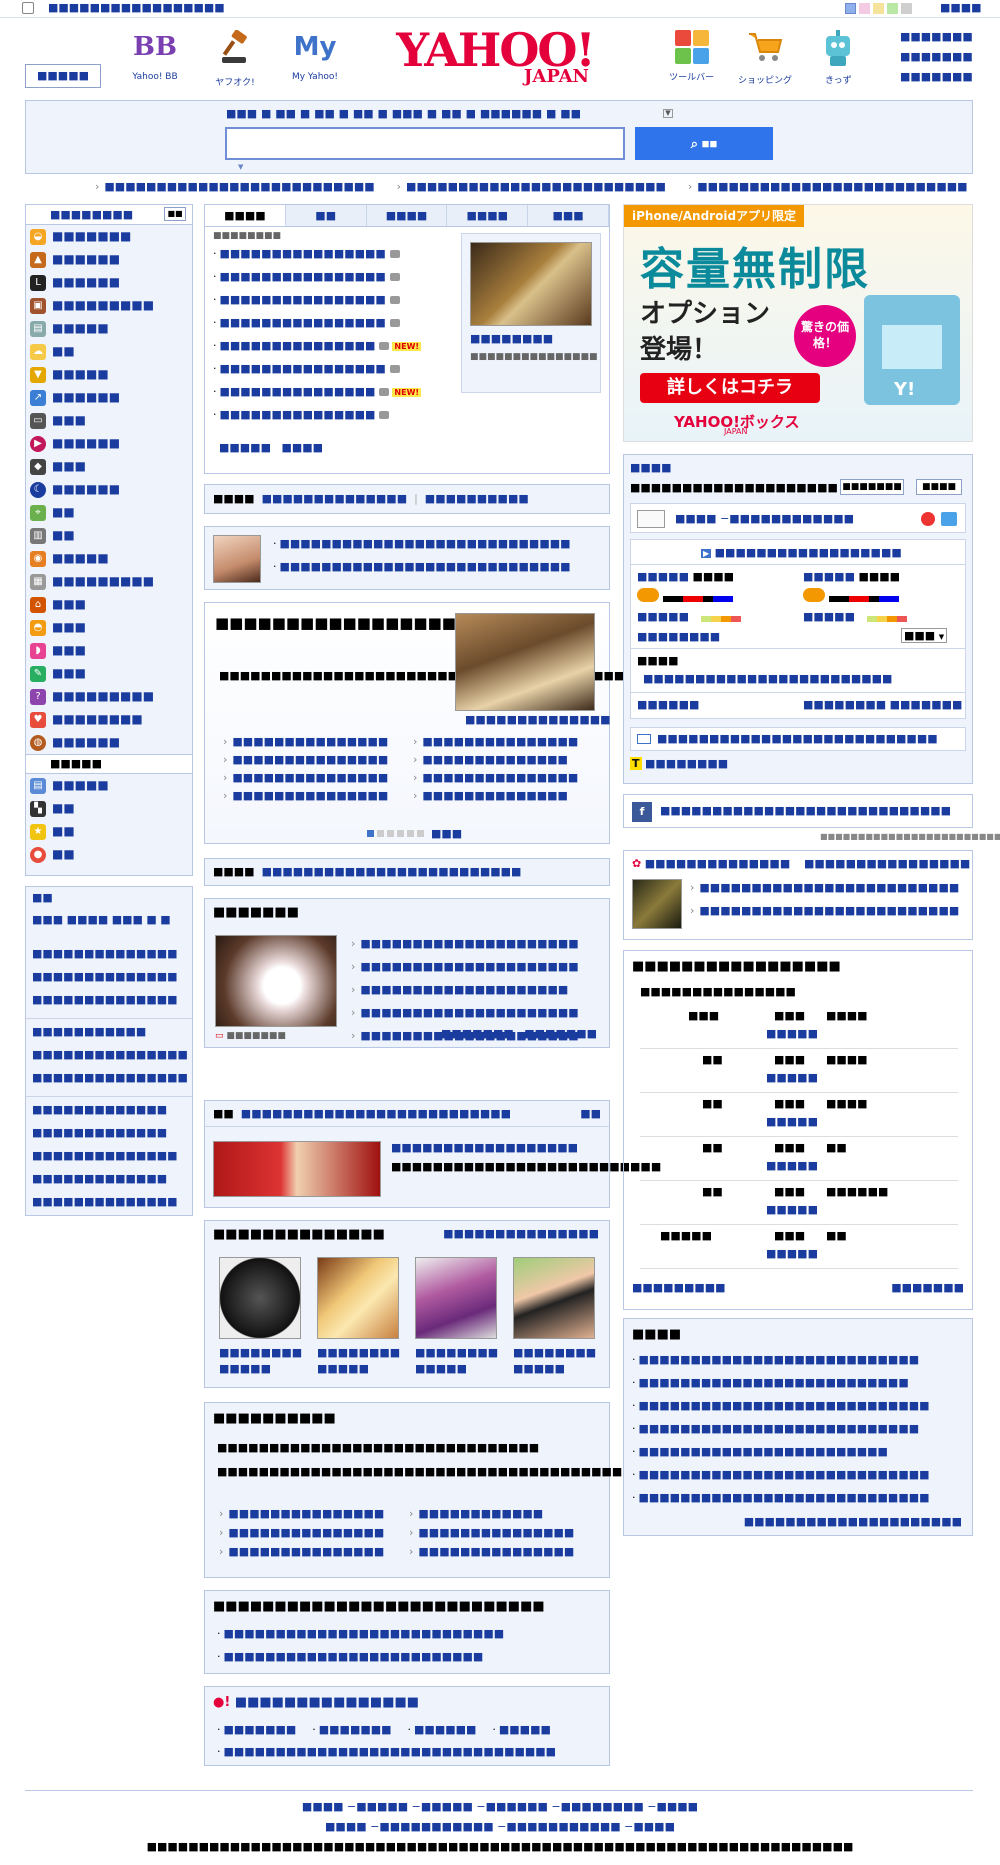 This screenshot has height=1865, width=1000. I want to click on tv-thumbnail, so click(297, 1169).